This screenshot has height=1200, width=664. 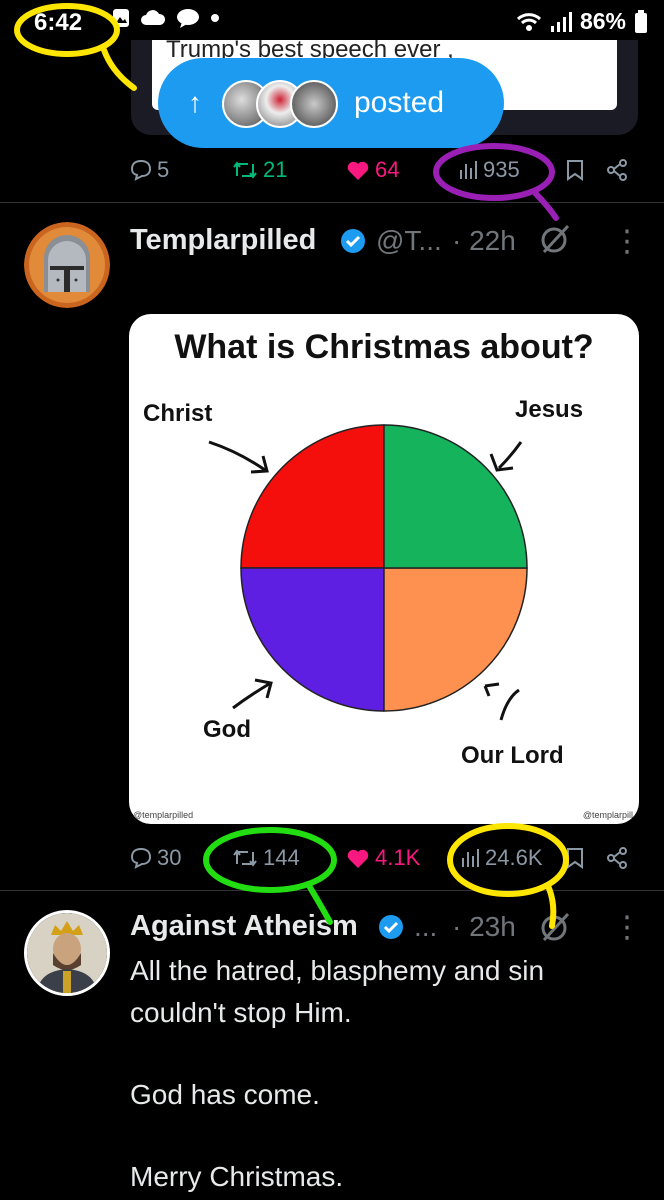 What do you see at coordinates (332, 858) in the screenshot?
I see `tweet1-actions: 30 144 4.1K 24.6K` at bounding box center [332, 858].